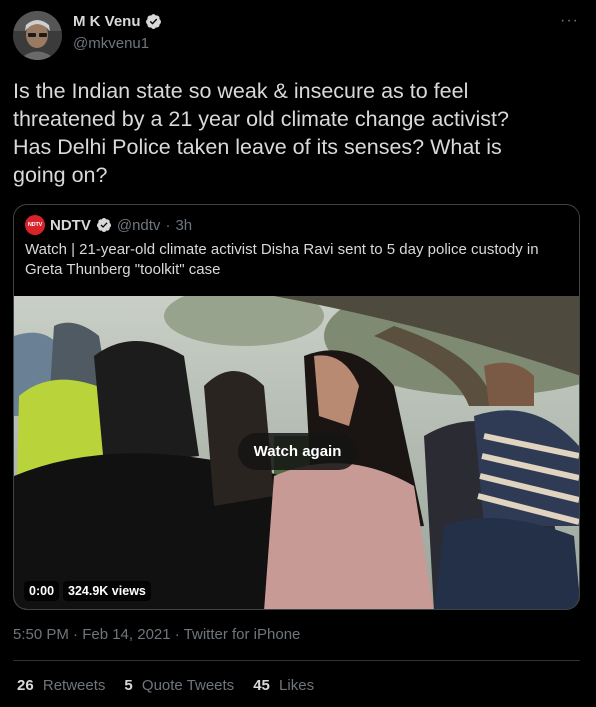 The width and height of the screenshot is (596, 707). I want to click on divider, so click(296, 660).